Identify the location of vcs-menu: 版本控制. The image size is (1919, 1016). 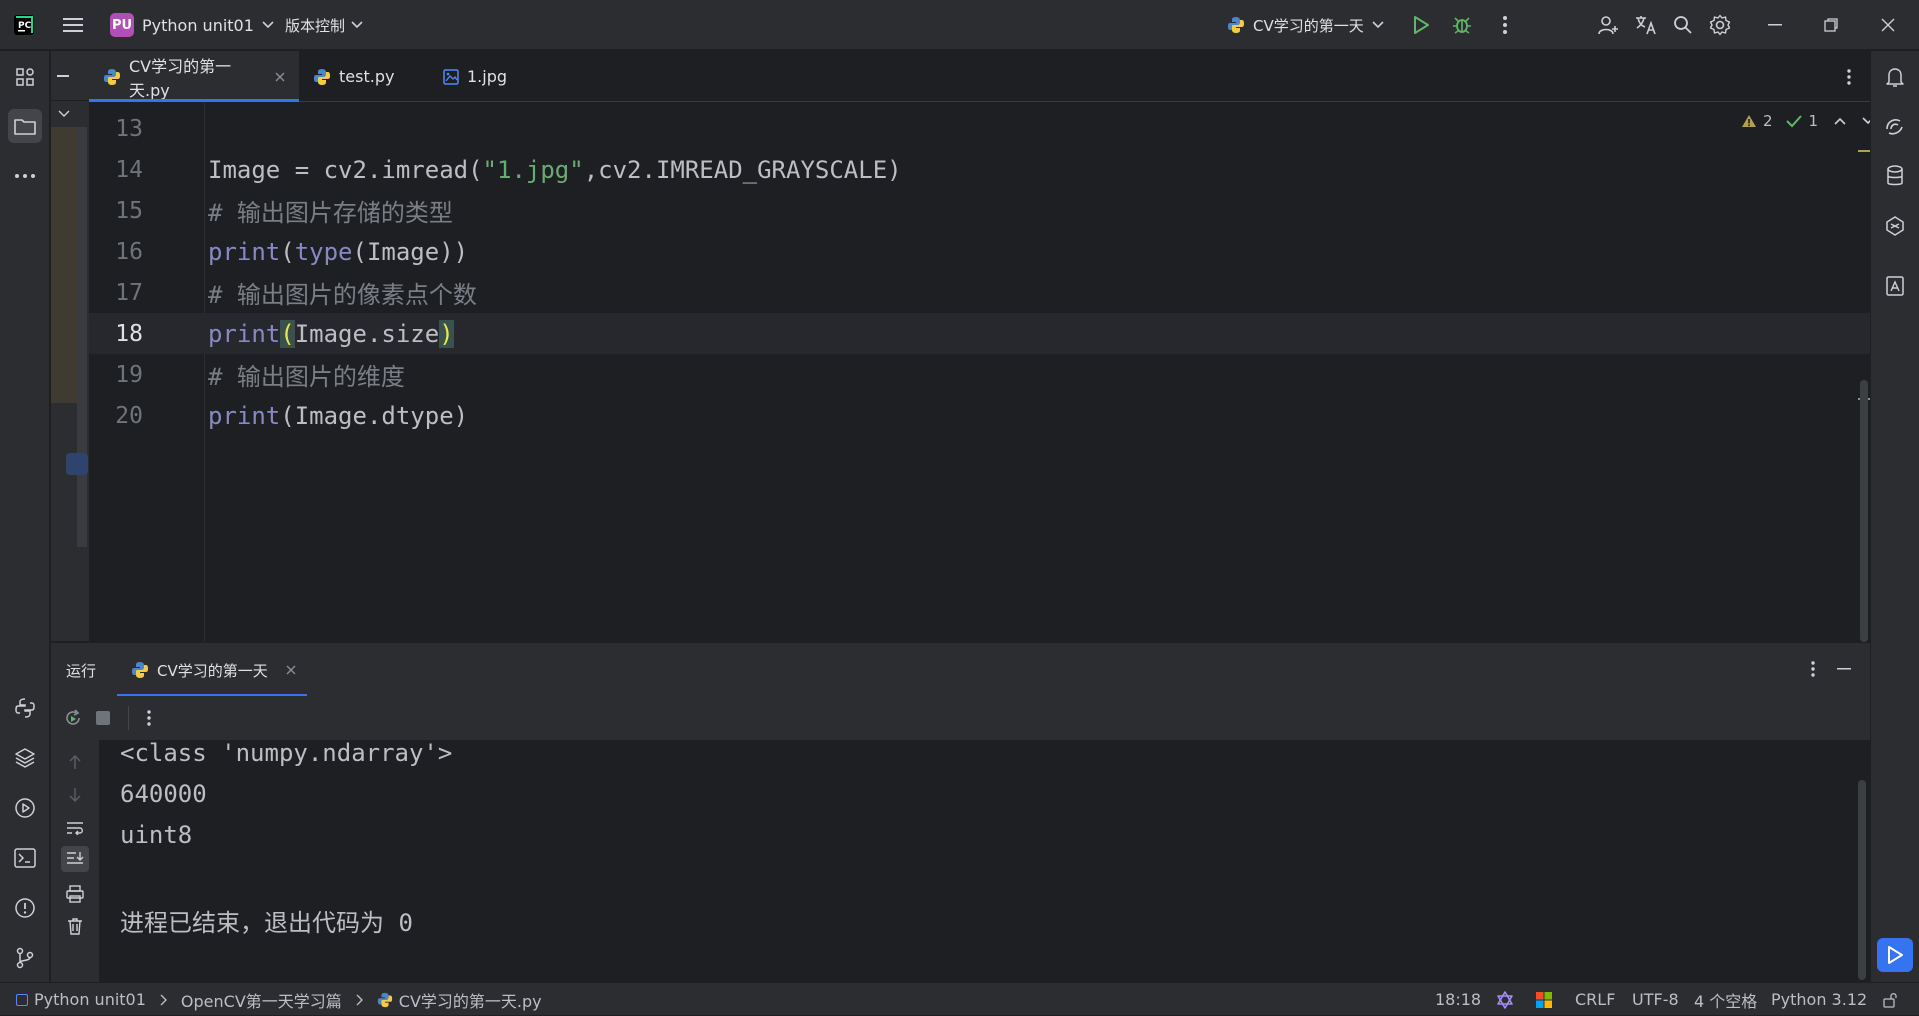
(324, 25).